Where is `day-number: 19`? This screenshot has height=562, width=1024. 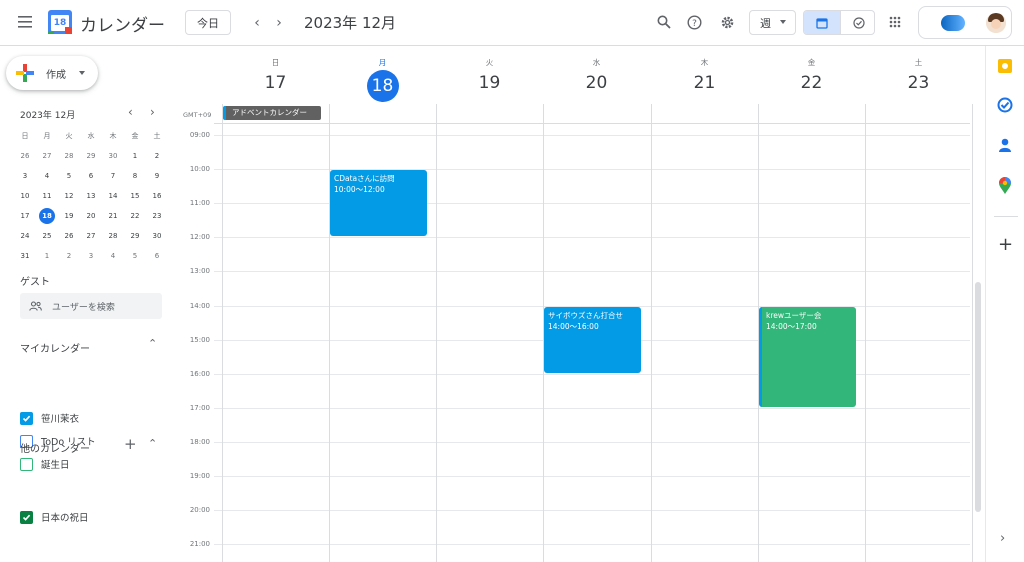
day-number: 19 is located at coordinates (489, 83).